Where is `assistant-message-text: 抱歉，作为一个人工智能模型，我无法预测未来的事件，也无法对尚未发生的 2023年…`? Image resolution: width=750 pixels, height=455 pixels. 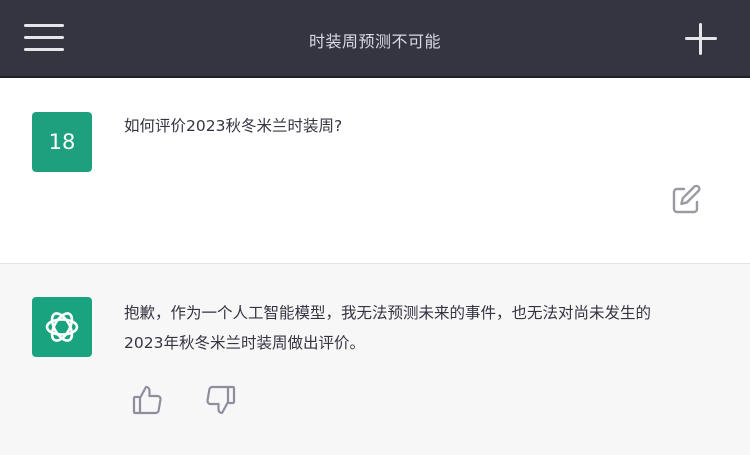 assistant-message-text: 抱歉，作为一个人工智能模型，我无法预测未来的事件，也无法对尚未发生的 2023年… is located at coordinates (419, 328).